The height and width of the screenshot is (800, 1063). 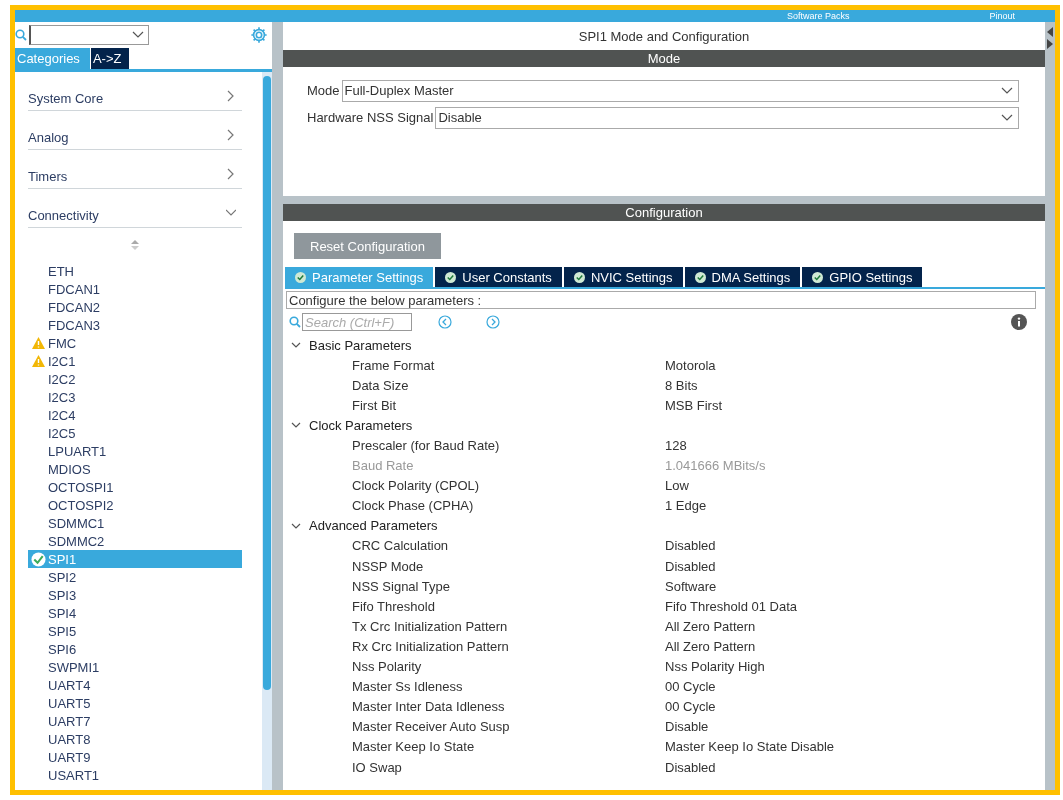 I want to click on parameter-name: Master Keep Io State, so click(x=413, y=747).